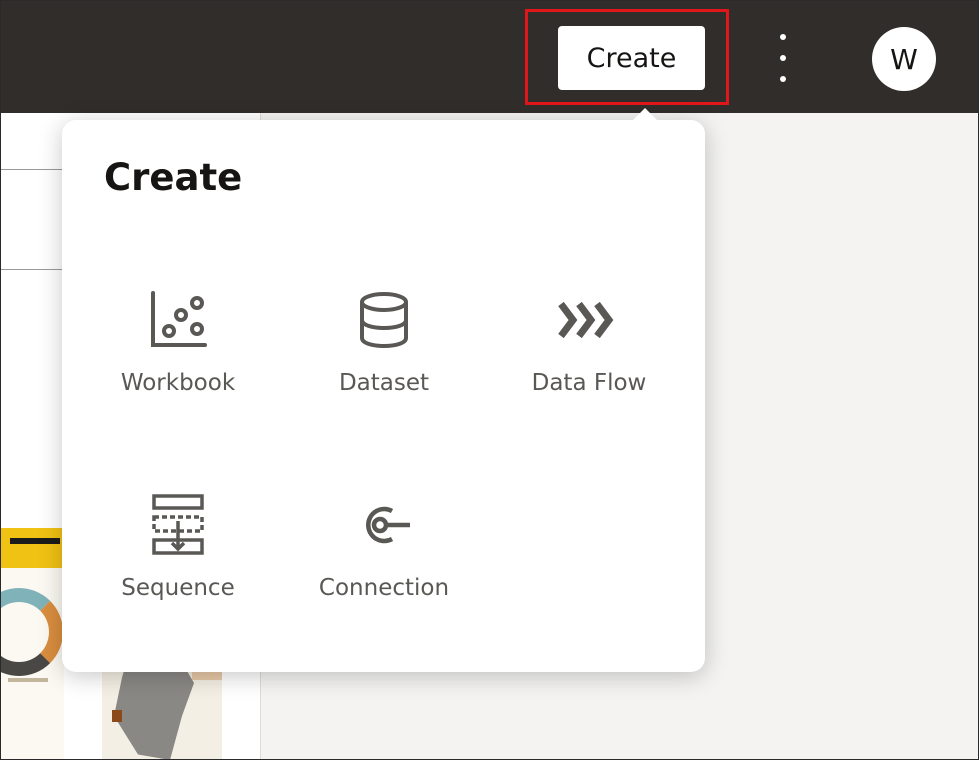 This screenshot has width=979, height=760. I want to click on avatar: W, so click(904, 59).